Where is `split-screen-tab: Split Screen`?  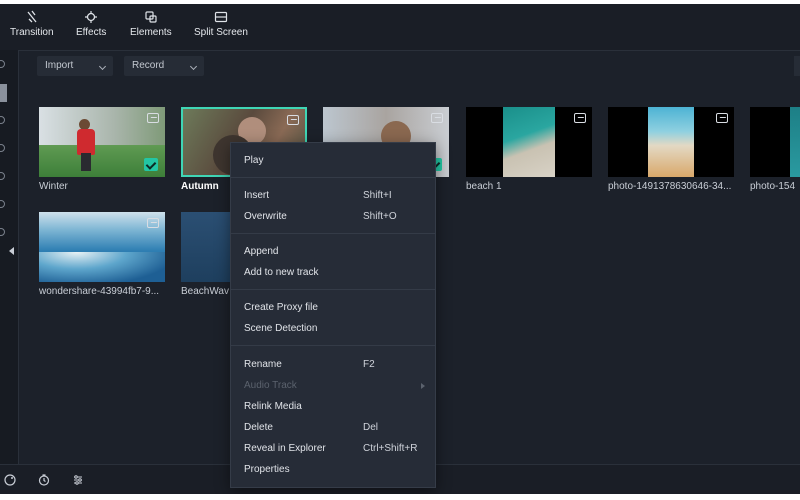
split-screen-tab: Split Screen is located at coordinates (221, 24).